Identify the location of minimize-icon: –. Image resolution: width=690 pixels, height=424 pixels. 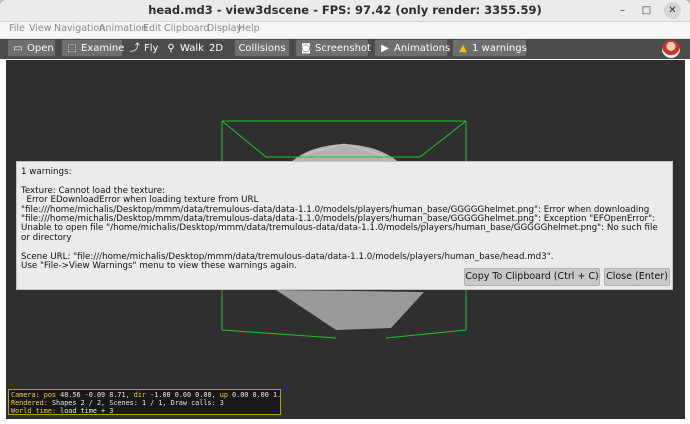
(622, 10).